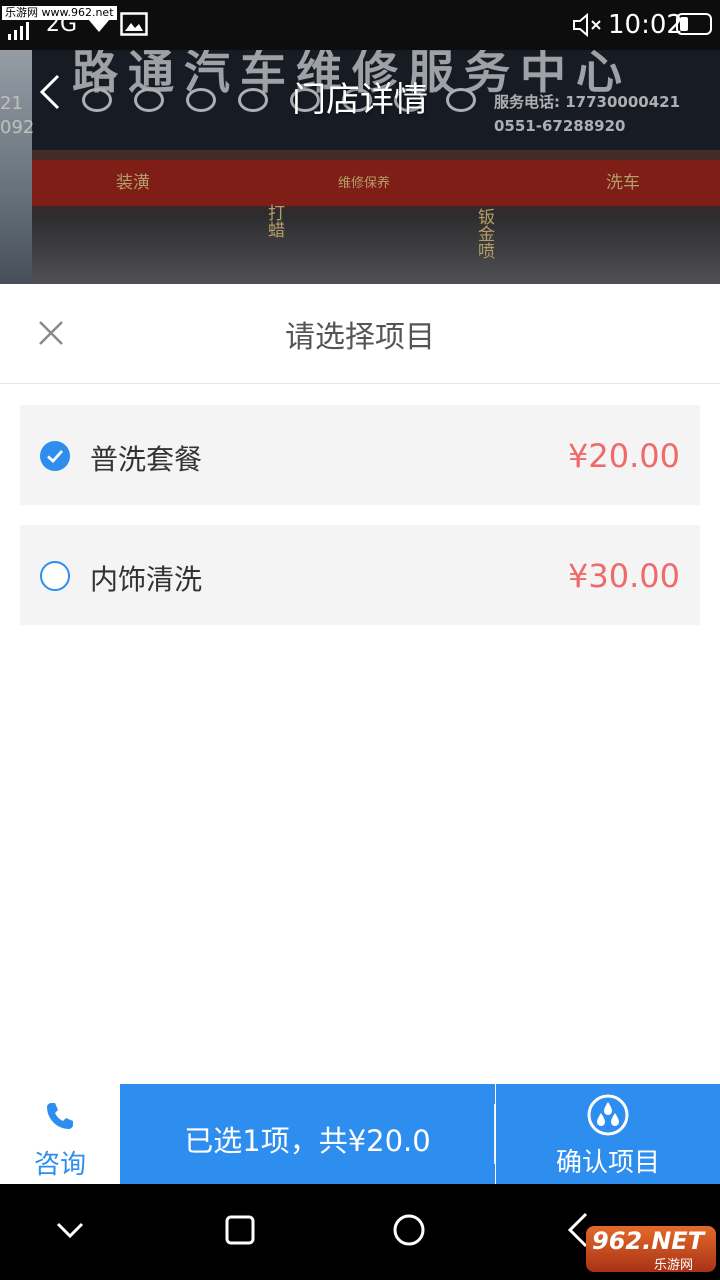 The image size is (720, 1280). I want to click on watermark-logo: 962.NET 乐游网, so click(651, 1249).